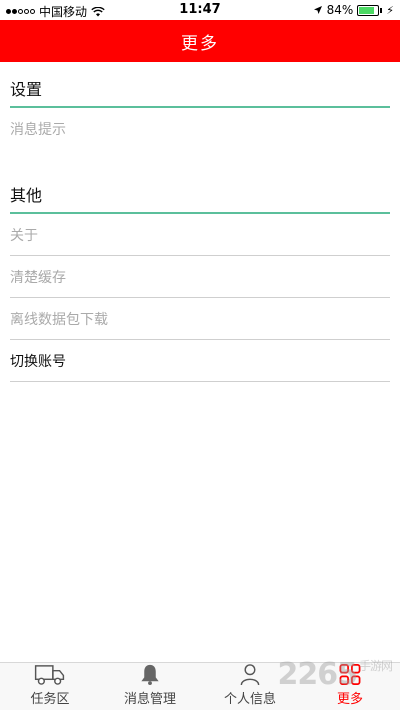 This screenshot has height=710, width=400. Describe the element at coordinates (200, 277) in the screenshot. I see `list-item-clear-cache: 清楚缓存` at that location.